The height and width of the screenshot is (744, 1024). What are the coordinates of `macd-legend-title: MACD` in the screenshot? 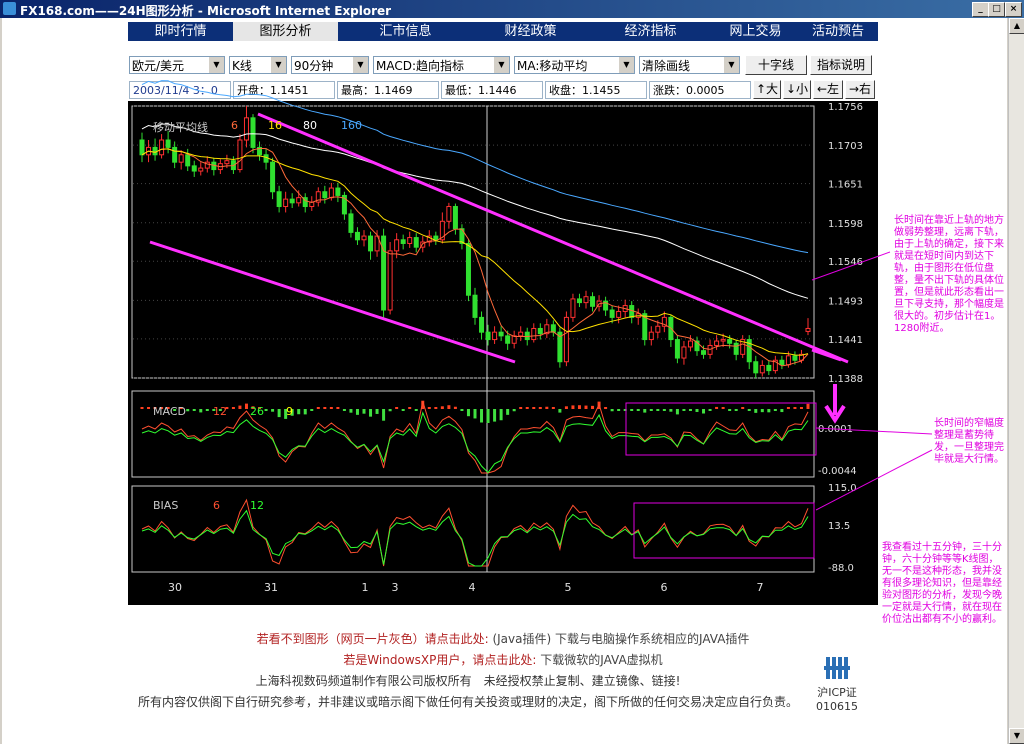 It's located at (169, 411).